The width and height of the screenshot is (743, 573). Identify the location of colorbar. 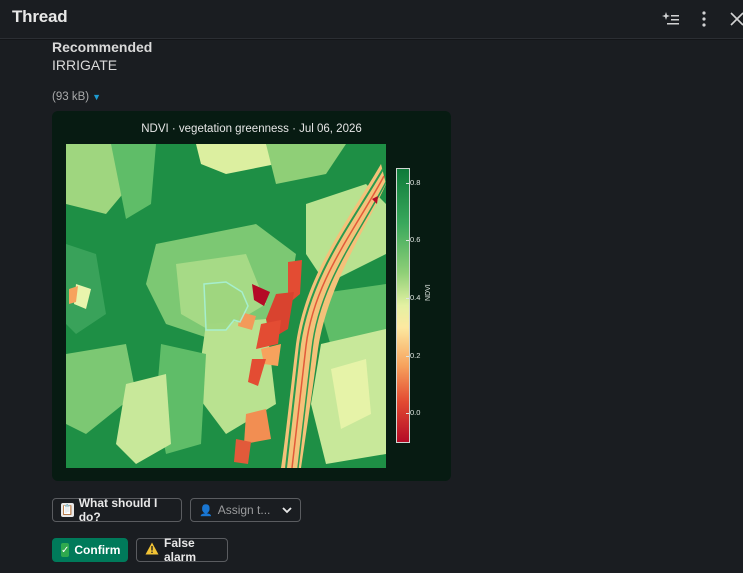
(403, 305).